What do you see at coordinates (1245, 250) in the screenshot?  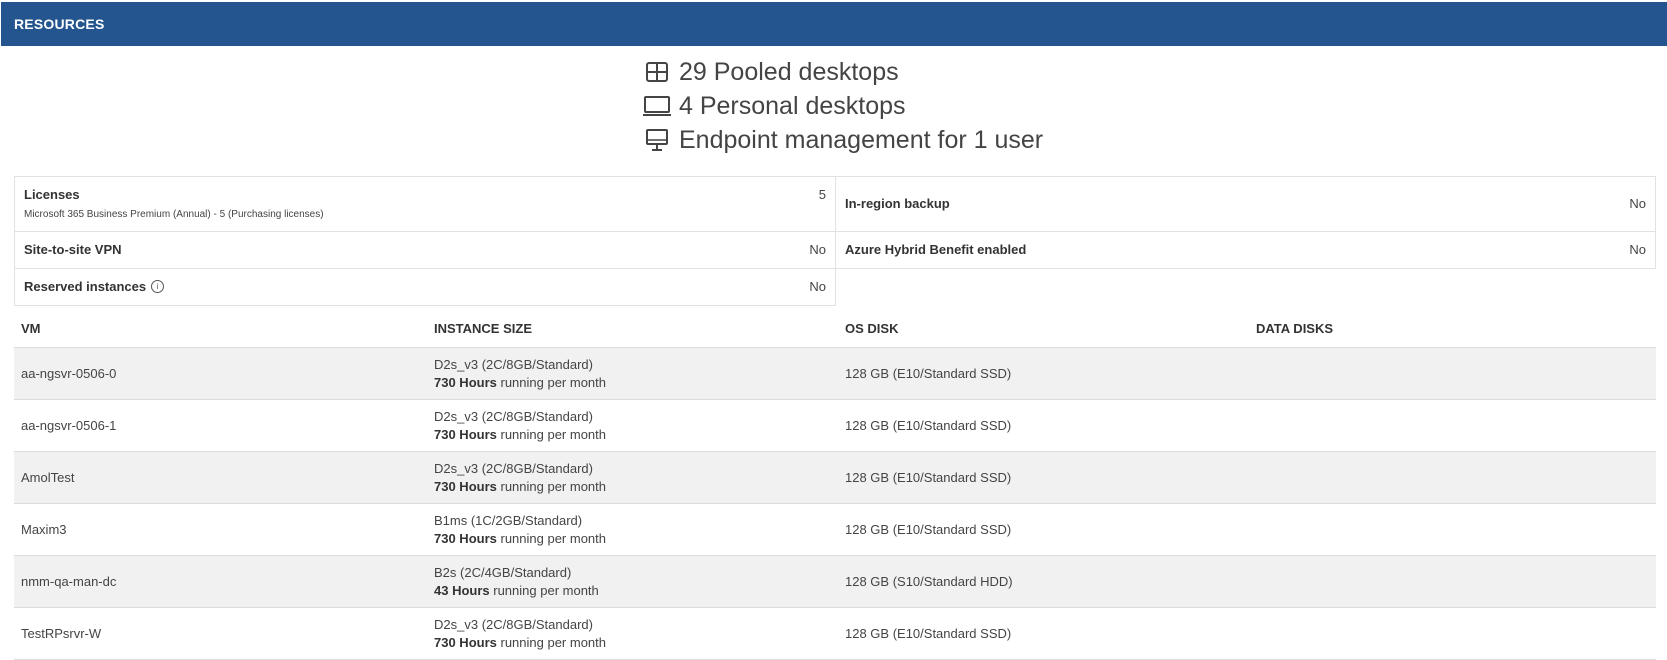 I see `ahb-cell: Azure Hybrid Benefit enabled No` at bounding box center [1245, 250].